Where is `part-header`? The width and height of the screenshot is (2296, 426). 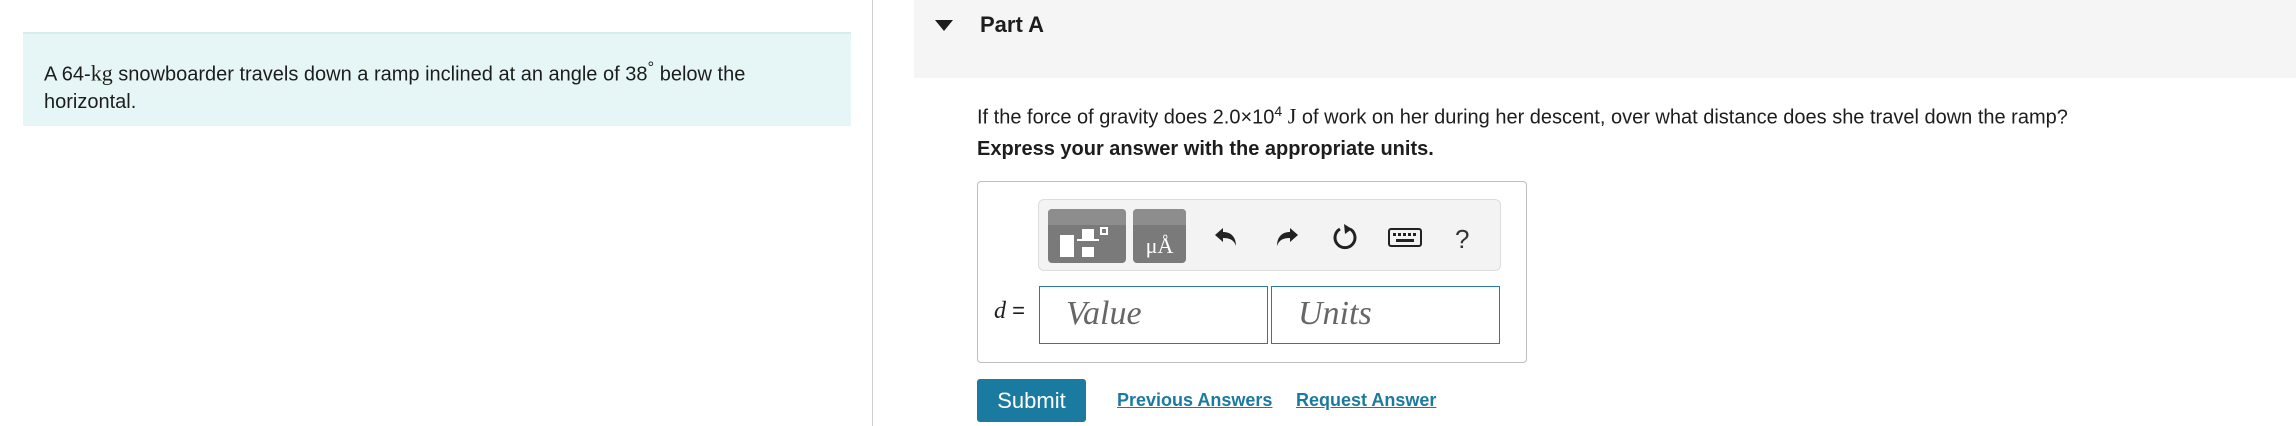 part-header is located at coordinates (1605, 39).